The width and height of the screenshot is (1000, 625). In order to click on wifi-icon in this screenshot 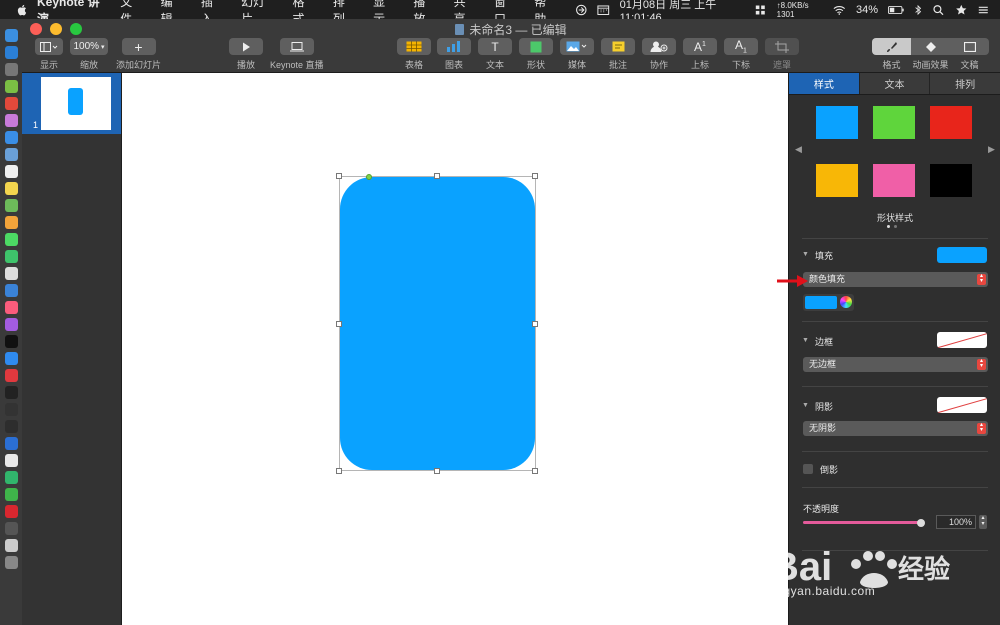, I will do `click(839, 10)`.